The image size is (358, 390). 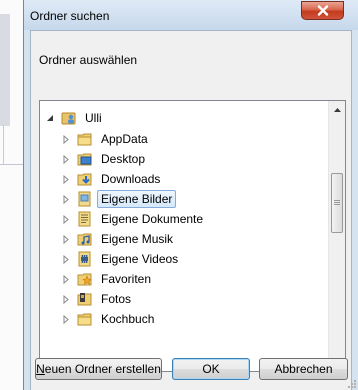 I want to click on tree-item-appdata: AppData, so click(x=106, y=139).